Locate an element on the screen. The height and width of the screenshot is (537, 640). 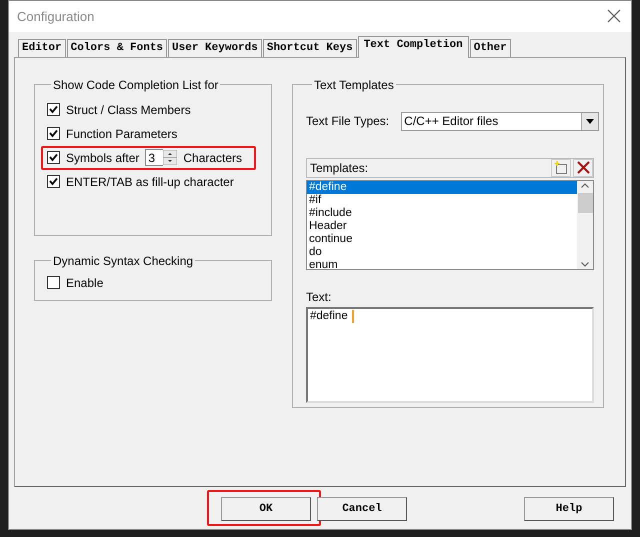
new-template-button is located at coordinates (561, 167).